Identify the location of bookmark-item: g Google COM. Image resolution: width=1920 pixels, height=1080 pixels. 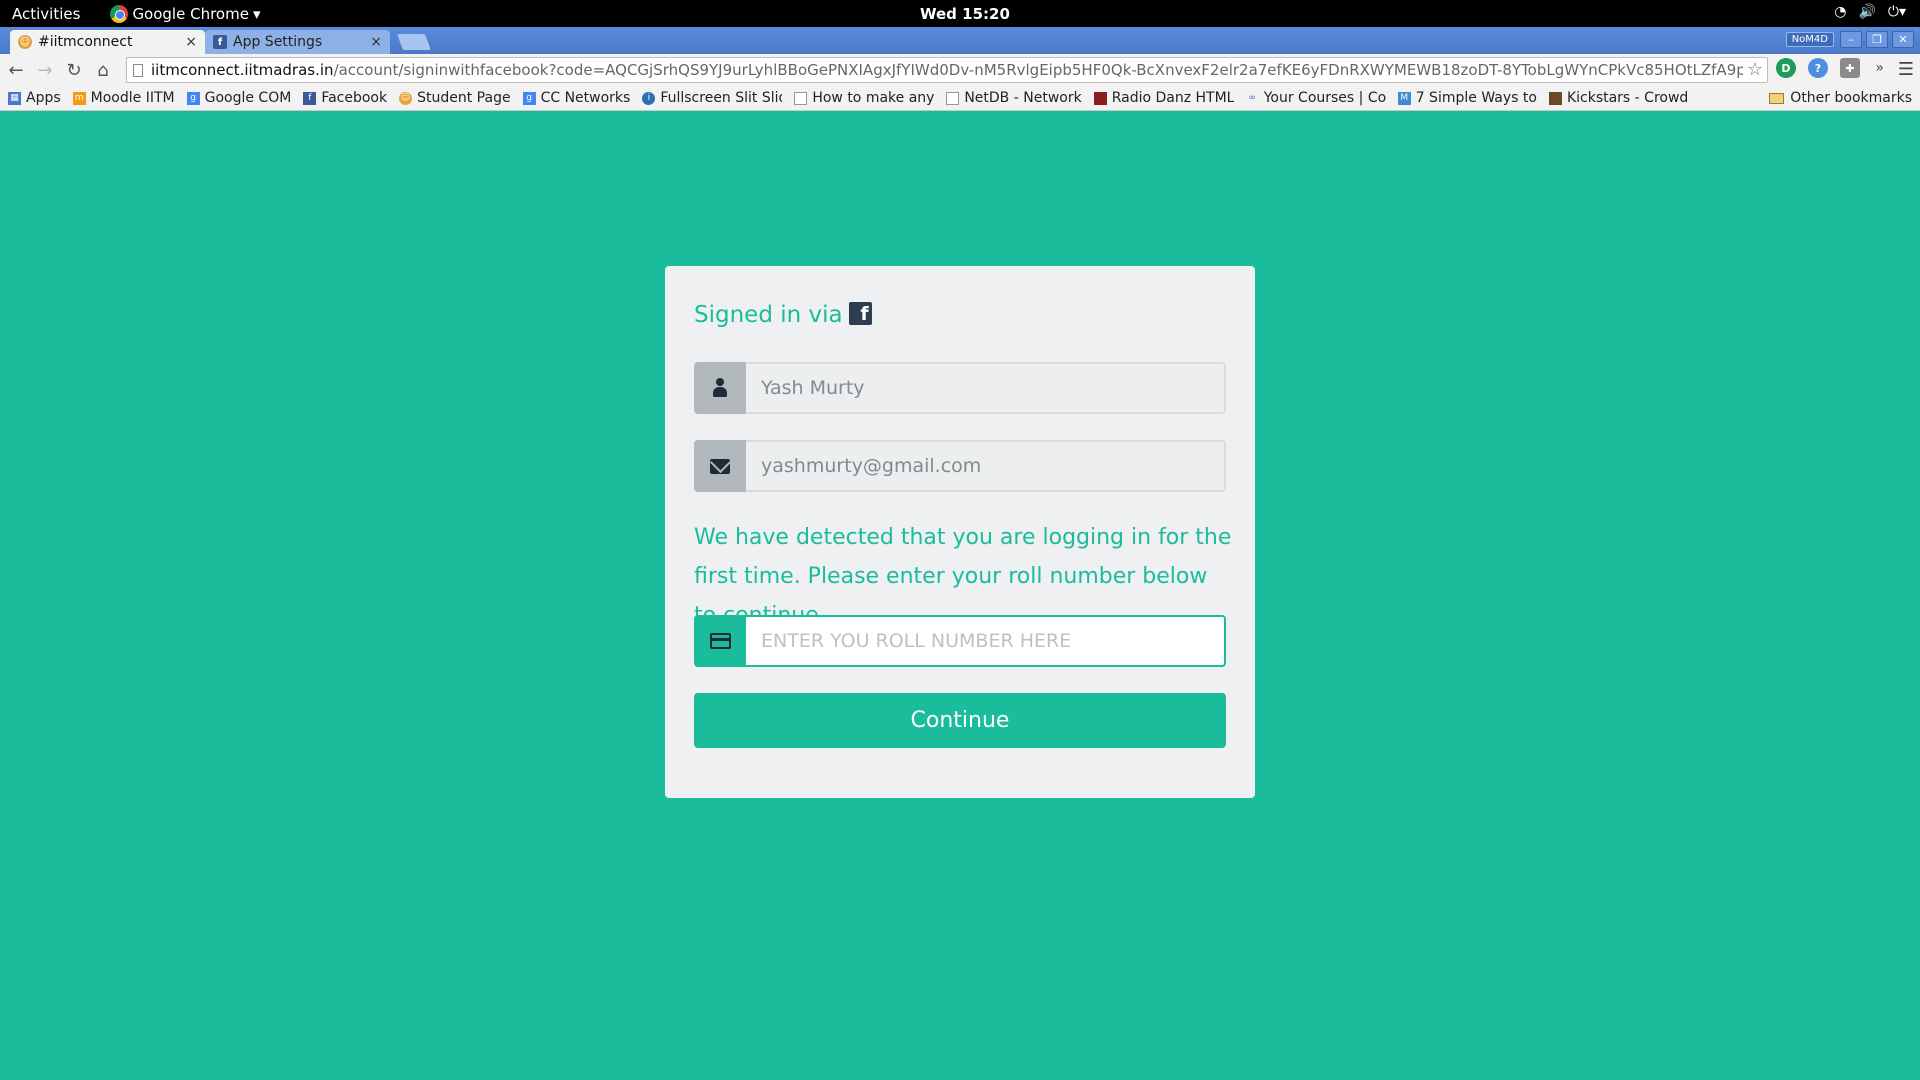
(238, 98).